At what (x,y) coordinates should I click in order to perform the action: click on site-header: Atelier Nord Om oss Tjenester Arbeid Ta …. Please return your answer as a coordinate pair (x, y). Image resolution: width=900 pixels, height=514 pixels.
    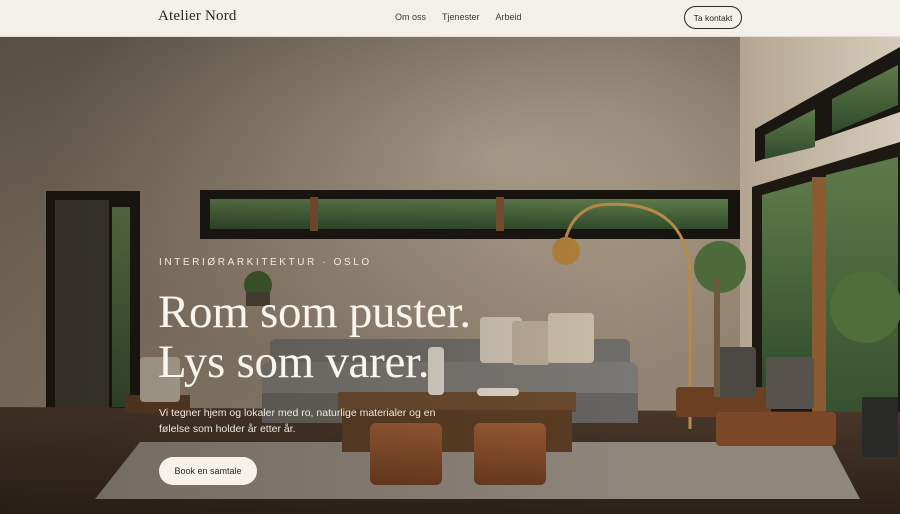
    Looking at the image, I should click on (450, 18).